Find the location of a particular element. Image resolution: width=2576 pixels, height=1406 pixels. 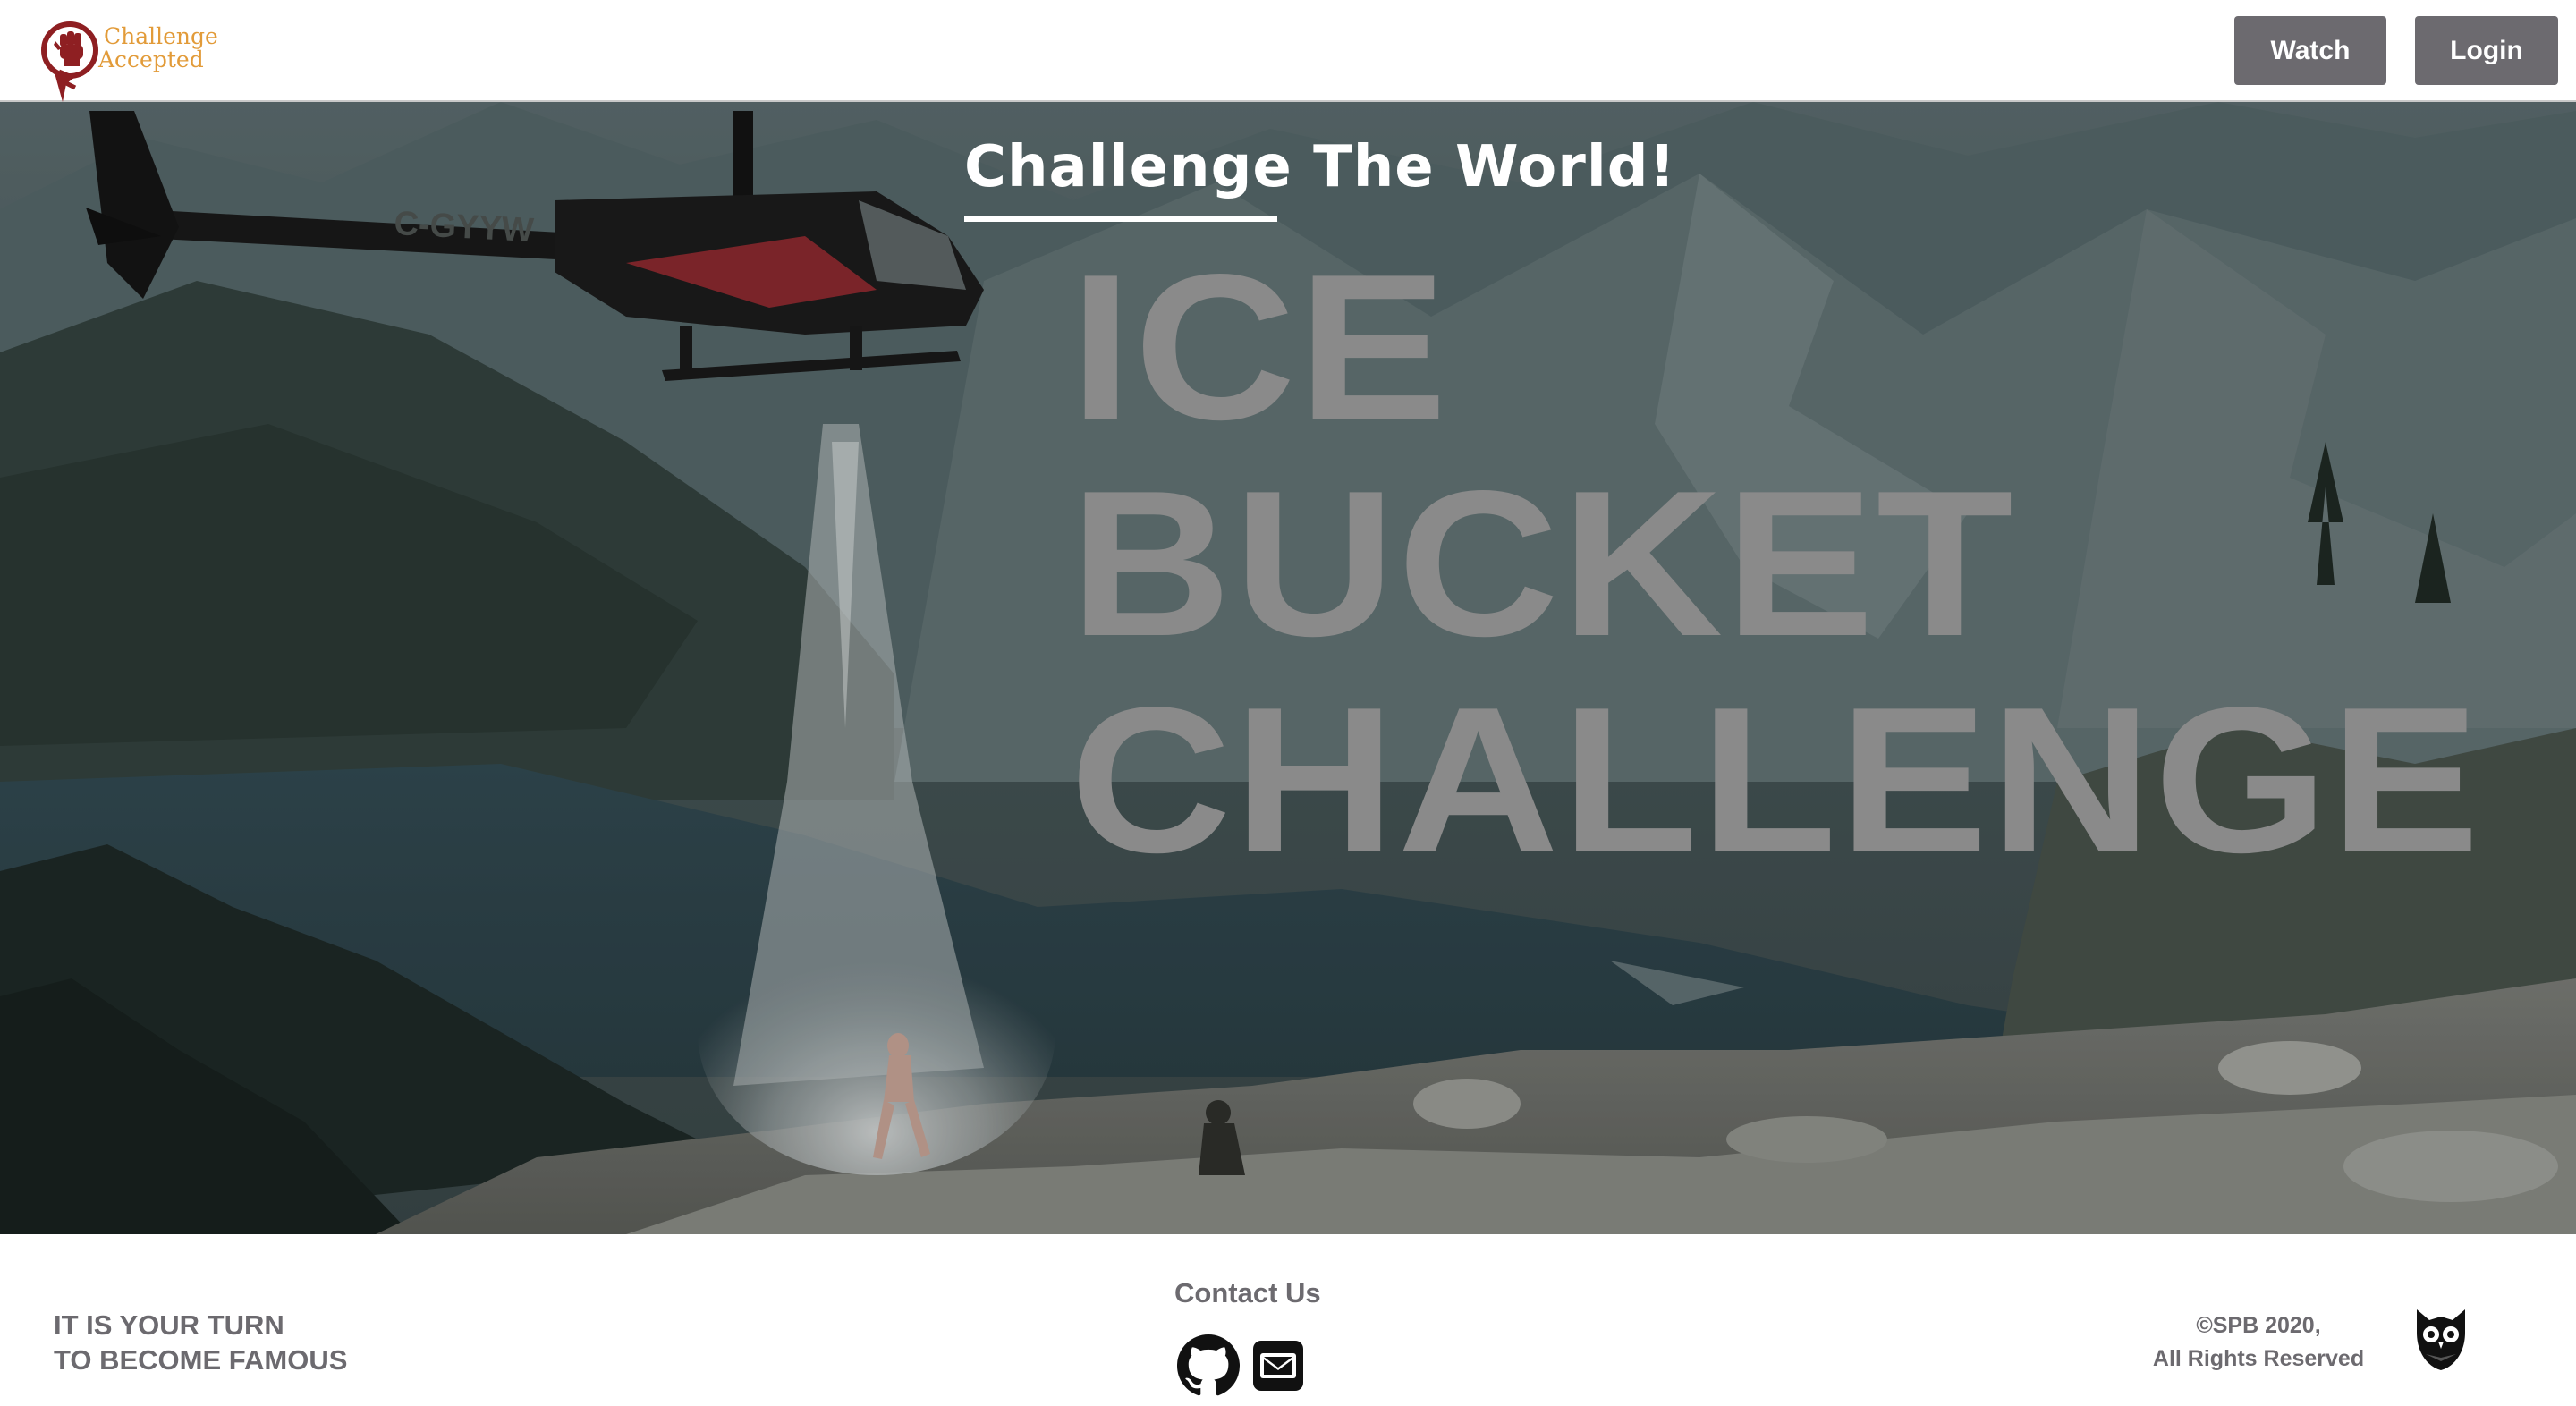

watch-button: Watch is located at coordinates (2310, 51).